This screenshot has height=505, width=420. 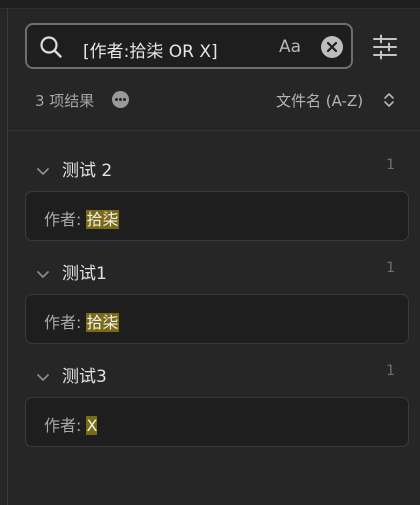 What do you see at coordinates (51, 47) in the screenshot?
I see `search-icon` at bounding box center [51, 47].